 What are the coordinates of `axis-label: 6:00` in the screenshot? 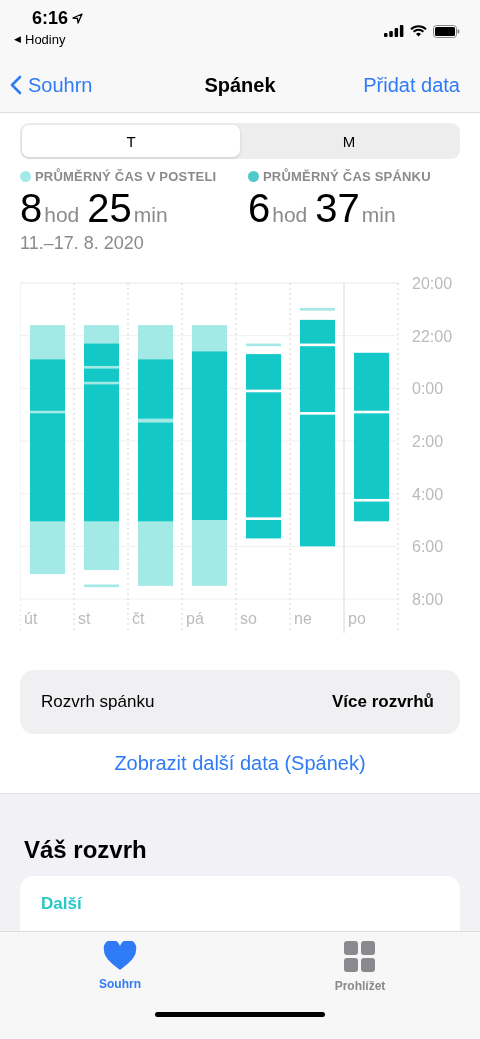 It's located at (428, 547).